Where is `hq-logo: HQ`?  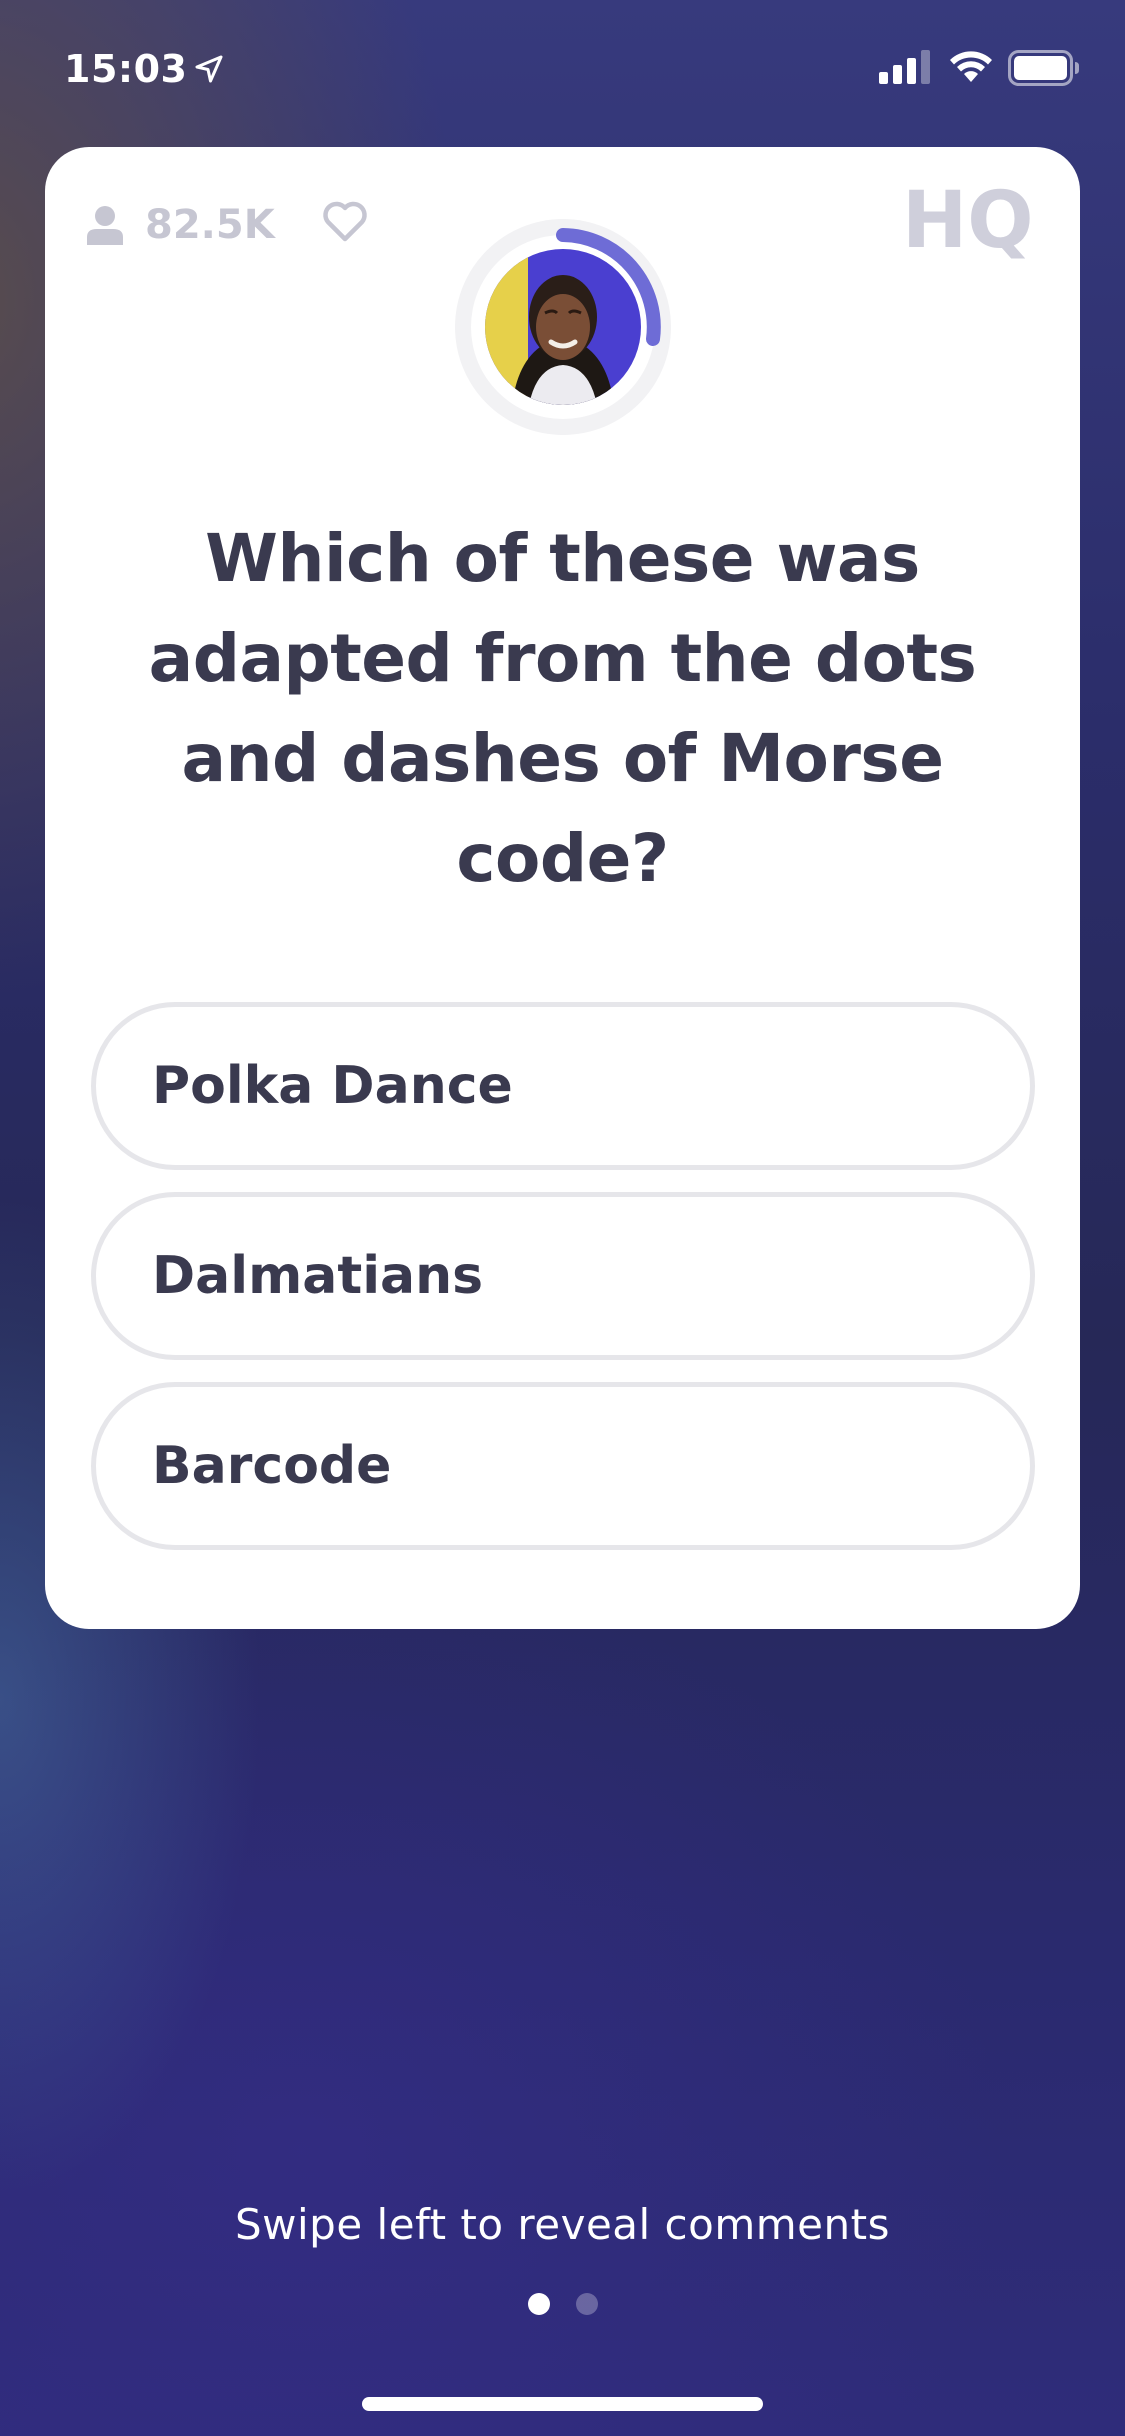
hq-logo: HQ is located at coordinates (968, 219).